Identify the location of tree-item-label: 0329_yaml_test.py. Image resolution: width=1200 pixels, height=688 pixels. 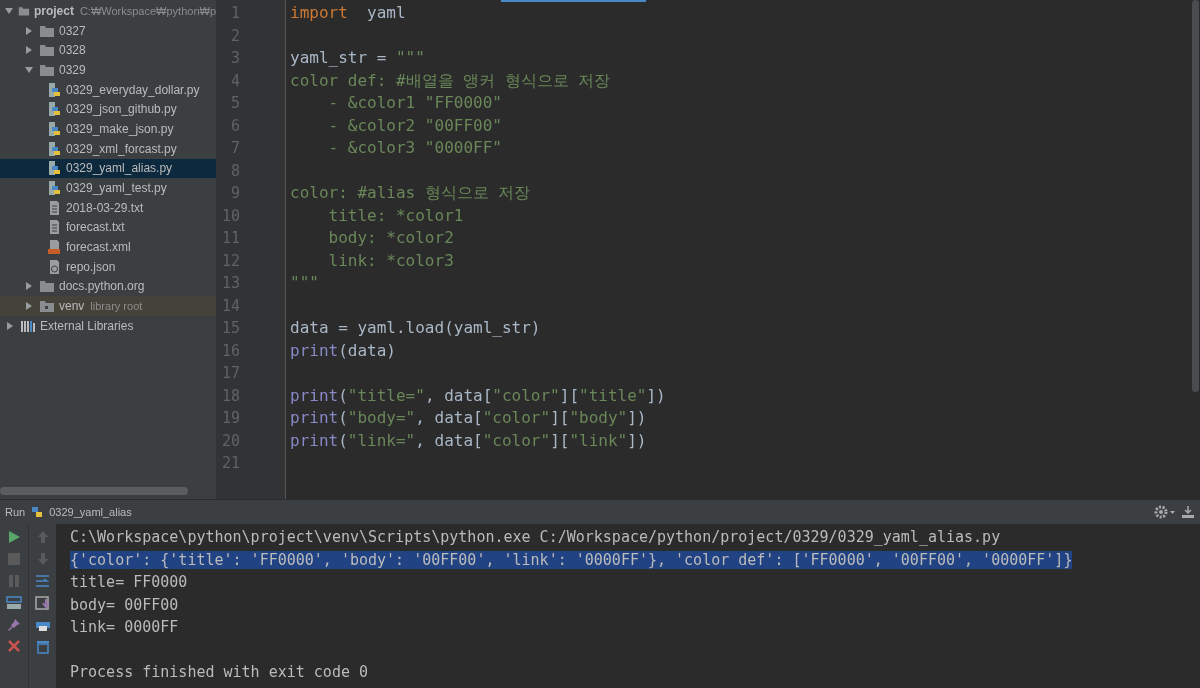
(116, 188).